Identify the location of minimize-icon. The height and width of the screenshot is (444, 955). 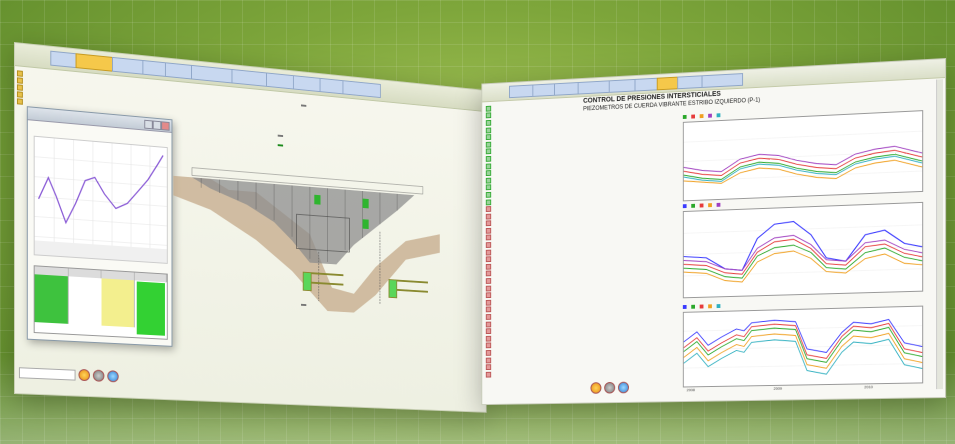
(148, 124).